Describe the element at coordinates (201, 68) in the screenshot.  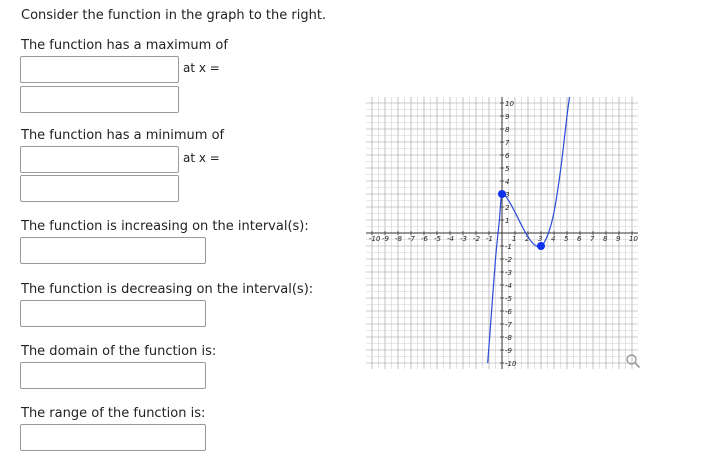
I see `maximum-at-x-label: at x =` at that location.